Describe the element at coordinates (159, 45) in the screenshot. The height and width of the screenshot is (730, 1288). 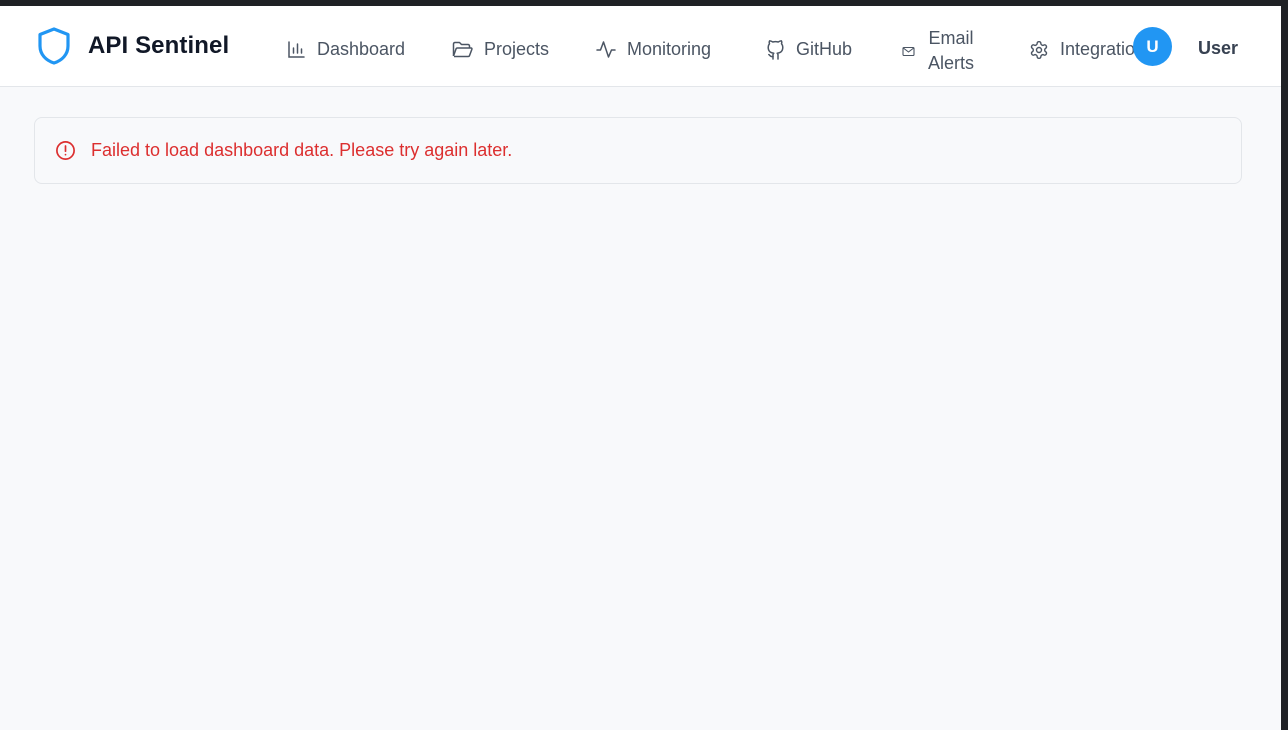
I see `app-name: API Sentinel` at that location.